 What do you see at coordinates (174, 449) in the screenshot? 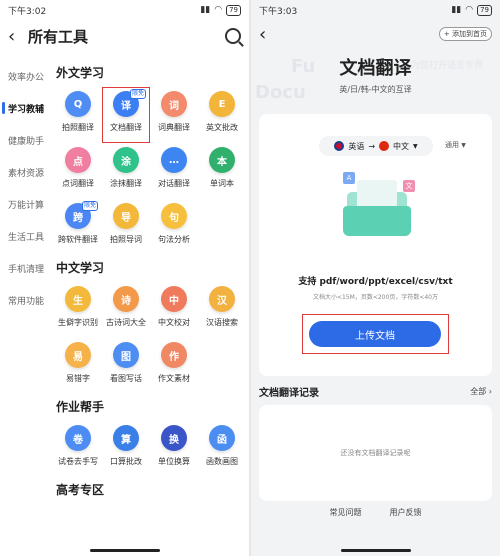
I see `tool-item: 换单位换算` at bounding box center [174, 449].